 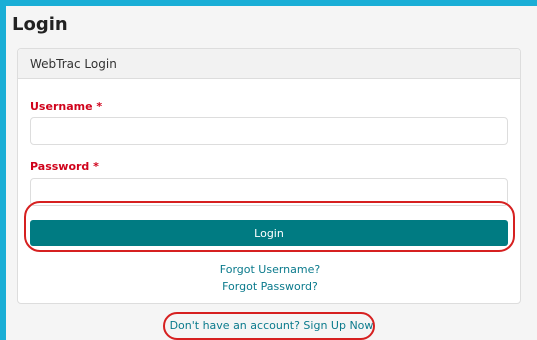 I want to click on forgot-password-link: Forgot Password?, so click(x=270, y=286).